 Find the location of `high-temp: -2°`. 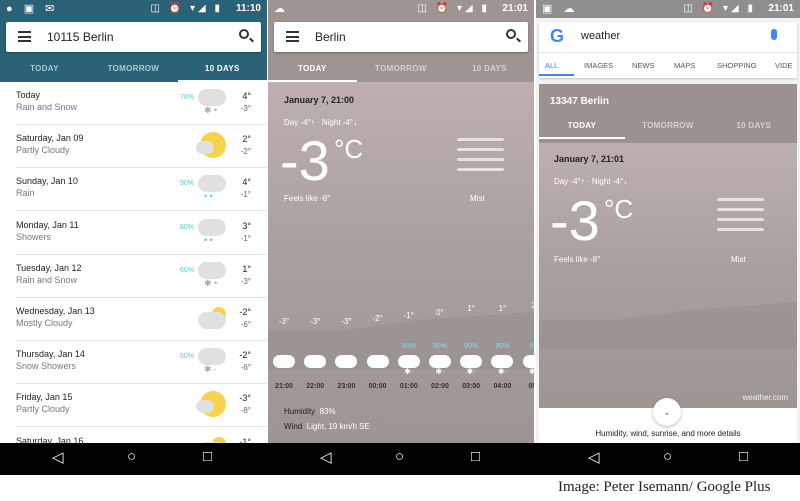

high-temp: -2° is located at coordinates (245, 312).